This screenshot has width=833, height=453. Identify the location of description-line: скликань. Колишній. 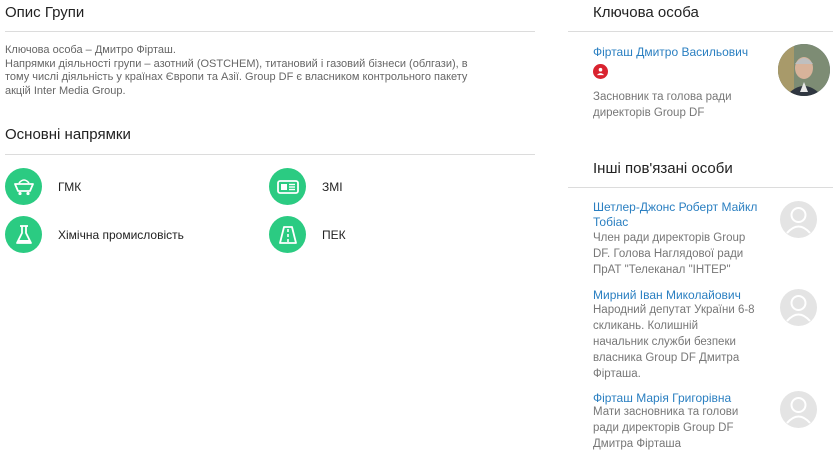
(645, 326).